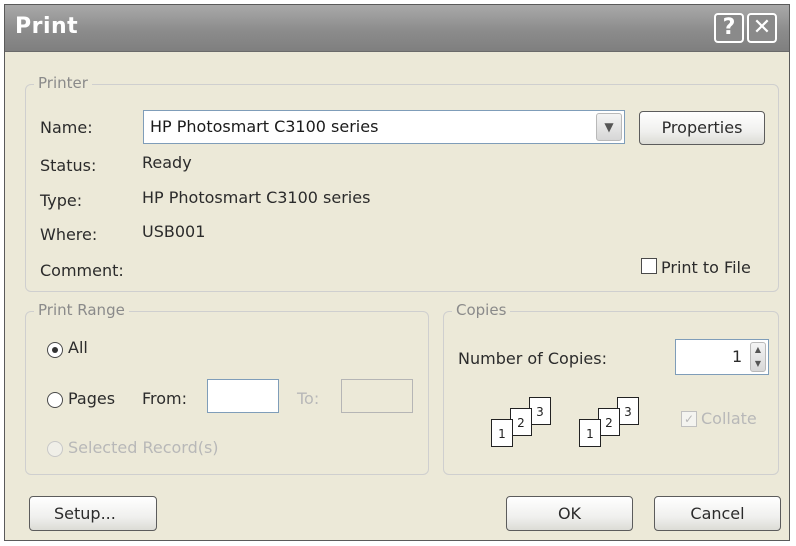  I want to click on printer-name-value: HP Photosmart C3100 series, so click(264, 126).